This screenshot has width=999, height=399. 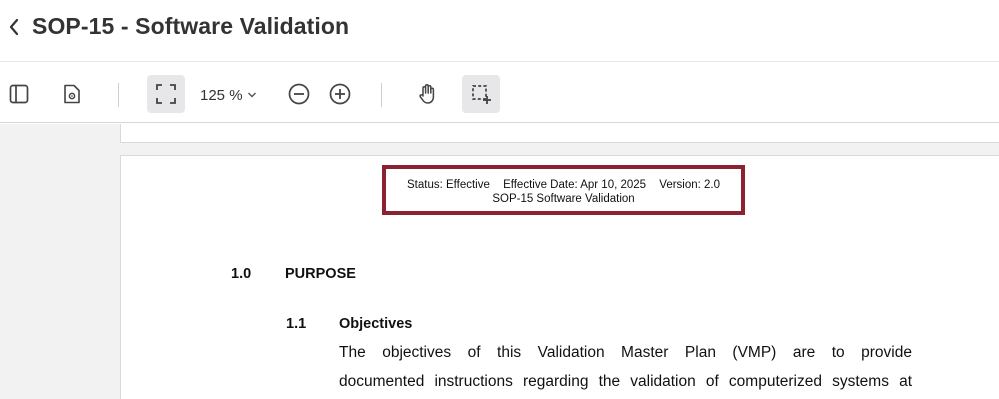 I want to click on chevron-left-icon, so click(x=14, y=27).